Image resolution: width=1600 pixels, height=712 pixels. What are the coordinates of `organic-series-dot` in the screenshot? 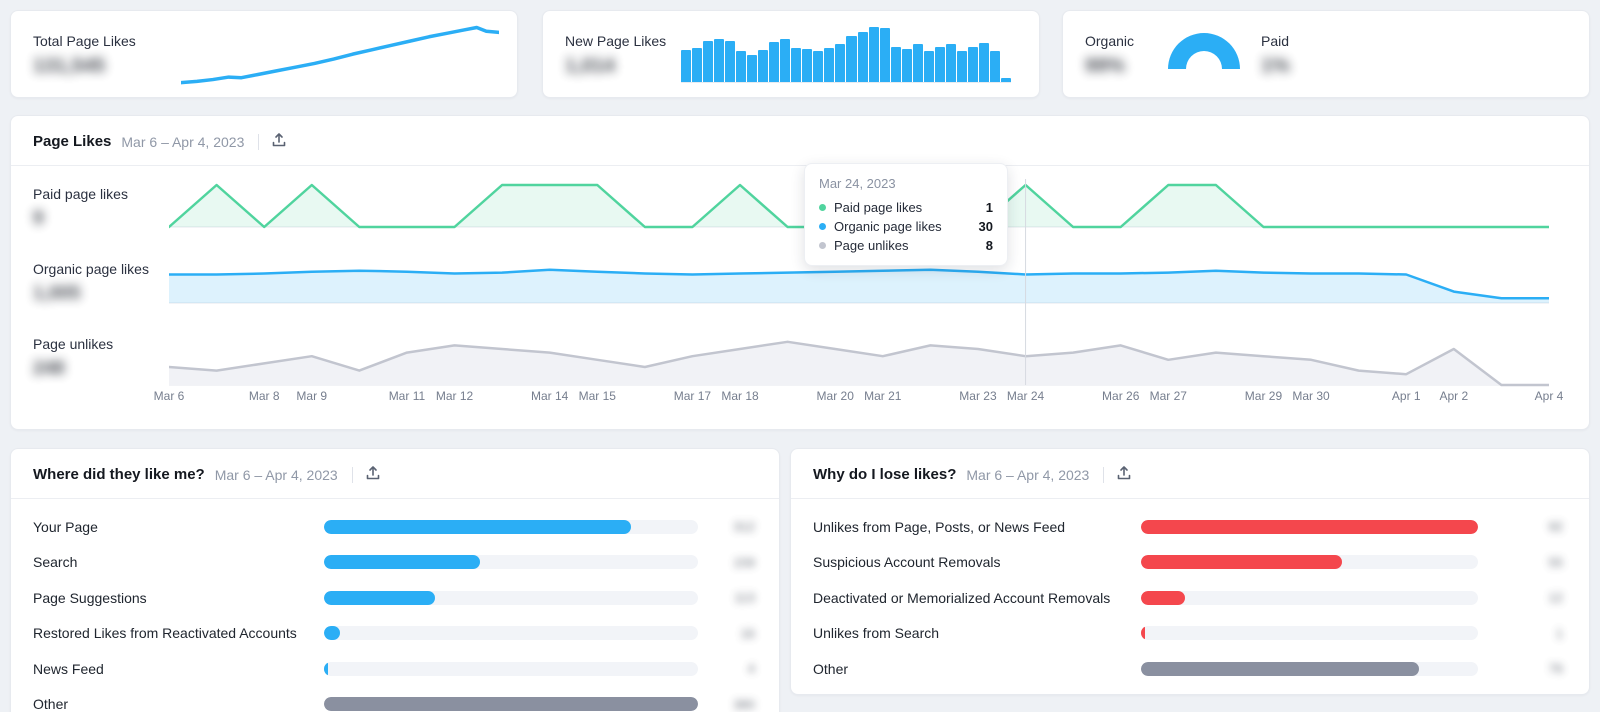 It's located at (822, 226).